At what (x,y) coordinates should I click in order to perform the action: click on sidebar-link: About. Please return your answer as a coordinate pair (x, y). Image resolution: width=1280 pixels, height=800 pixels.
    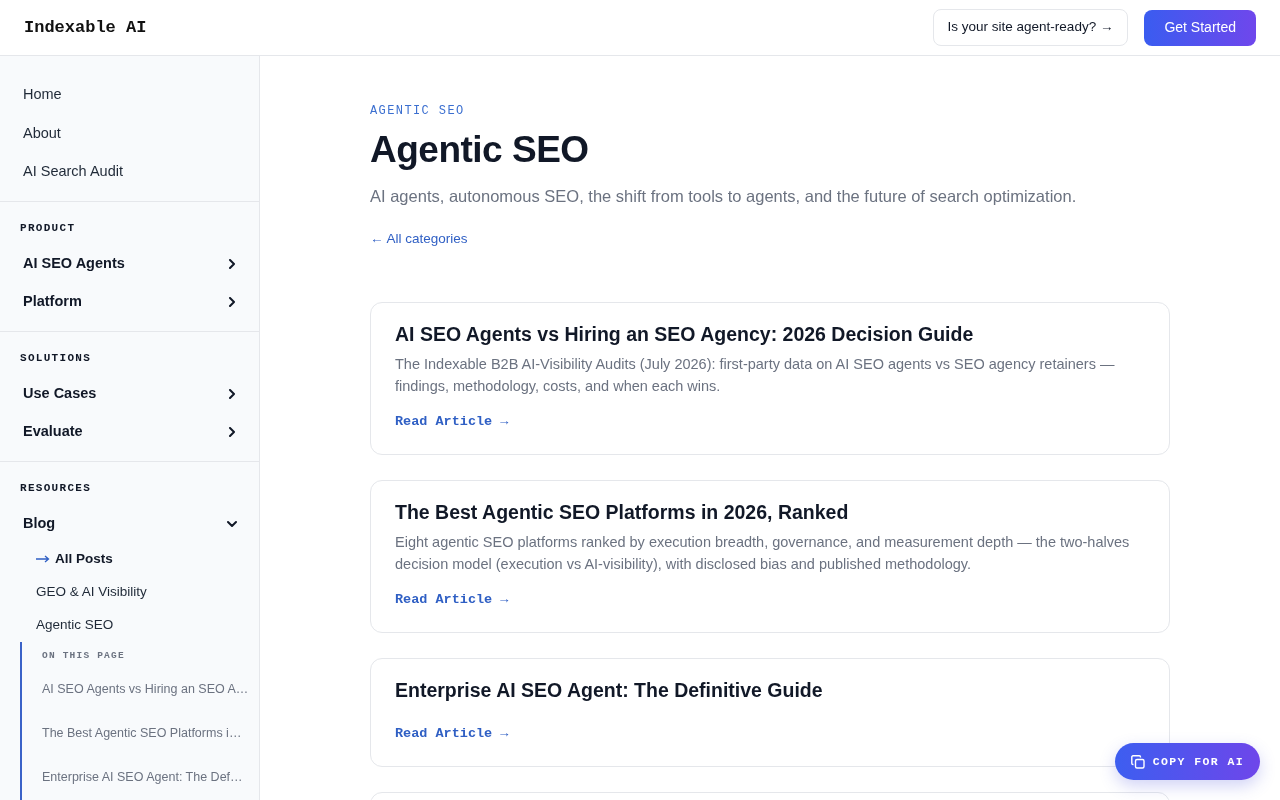
    Looking at the image, I should click on (129, 132).